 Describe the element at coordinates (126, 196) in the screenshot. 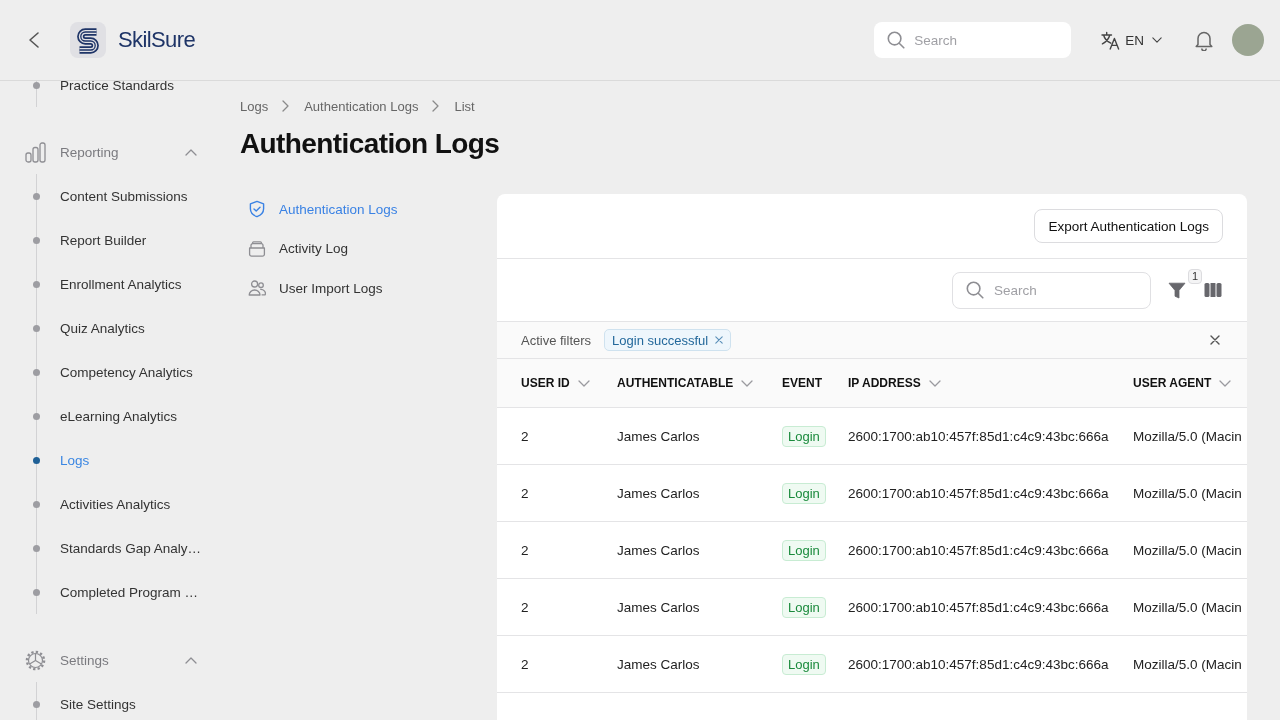

I see `sidebar-item: Content Submissions` at that location.